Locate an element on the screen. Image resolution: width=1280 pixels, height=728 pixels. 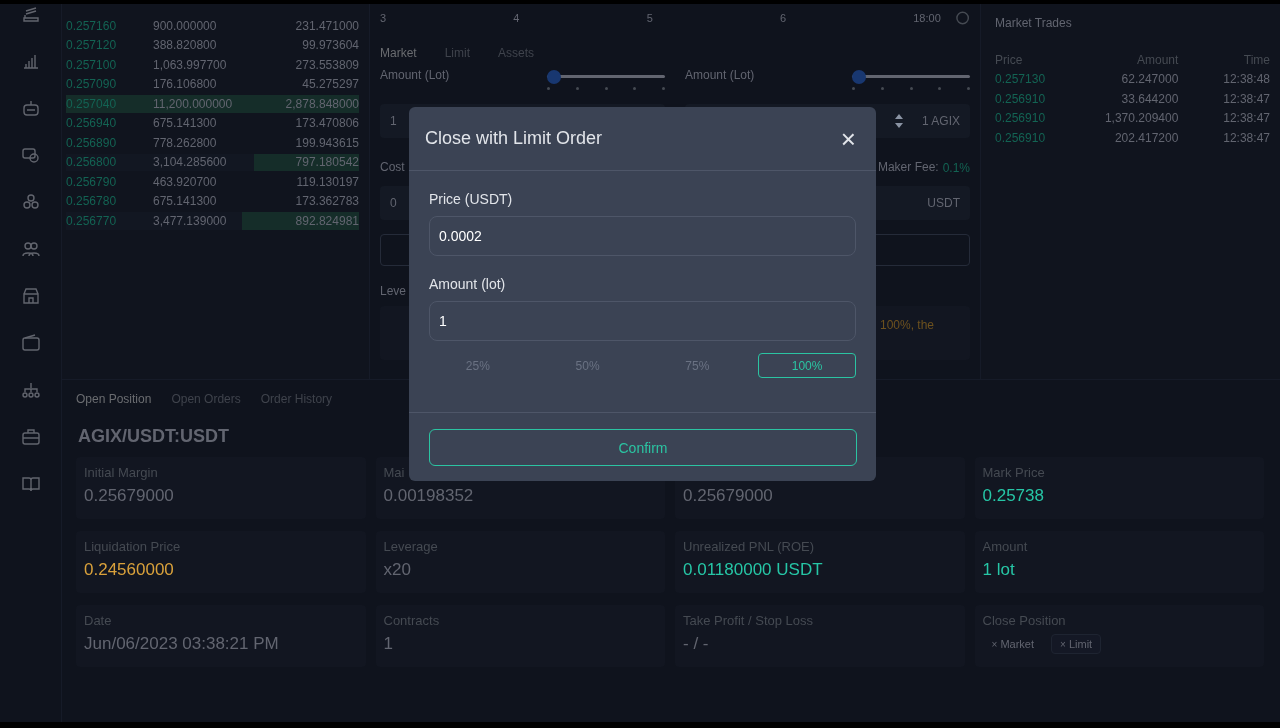
order-type-tab: Market is located at coordinates (402, 53).